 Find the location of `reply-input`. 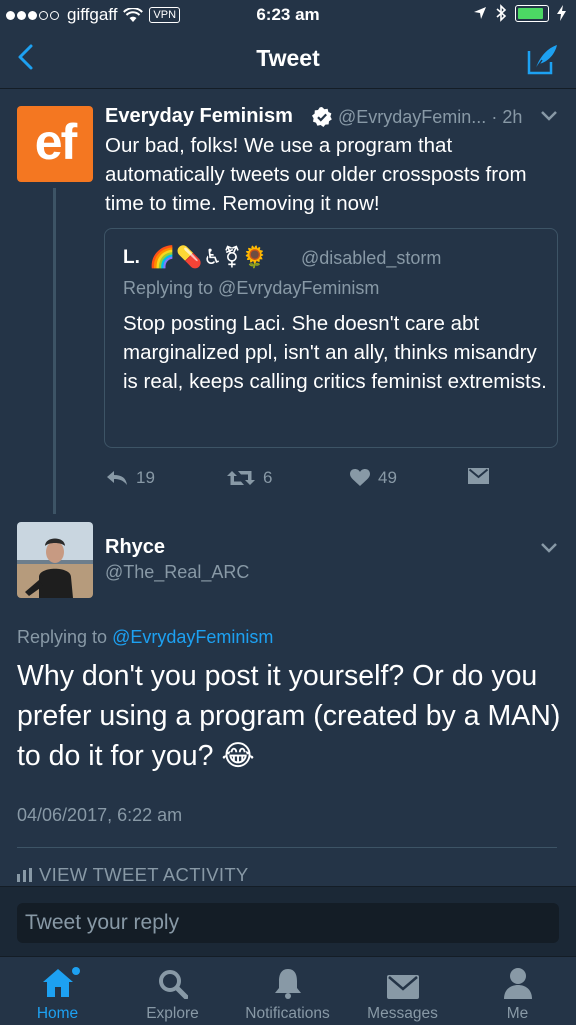

reply-input is located at coordinates (288, 923).